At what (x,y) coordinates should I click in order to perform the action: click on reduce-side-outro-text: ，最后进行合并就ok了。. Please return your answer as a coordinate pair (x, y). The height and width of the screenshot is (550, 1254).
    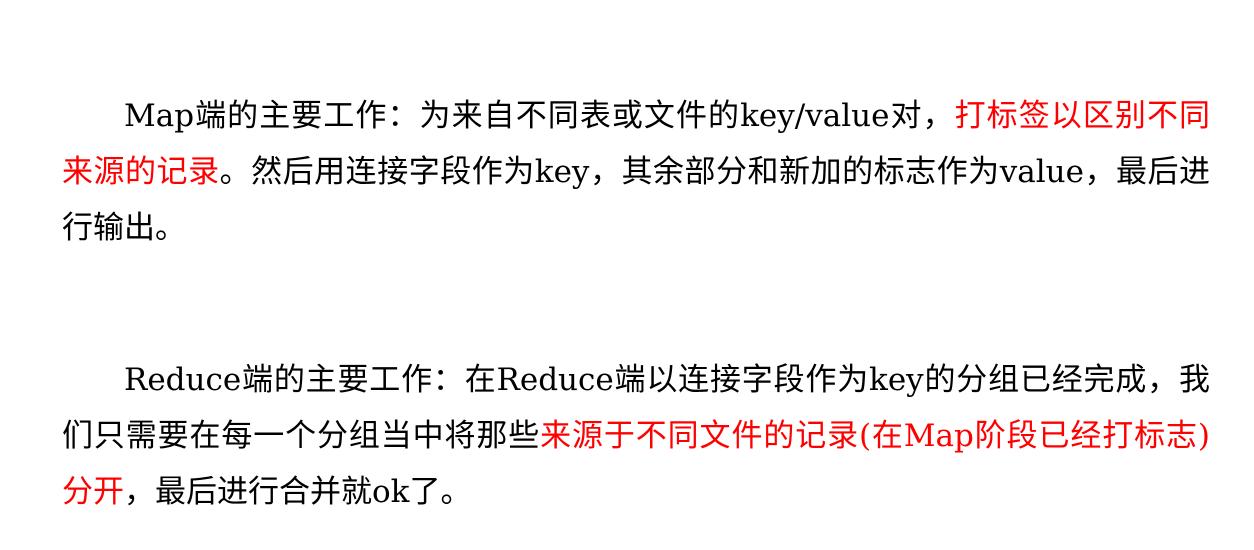
    Looking at the image, I should click on (298, 492).